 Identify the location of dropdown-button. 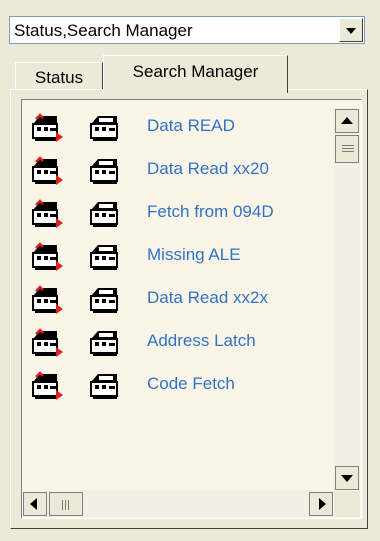
(351, 30).